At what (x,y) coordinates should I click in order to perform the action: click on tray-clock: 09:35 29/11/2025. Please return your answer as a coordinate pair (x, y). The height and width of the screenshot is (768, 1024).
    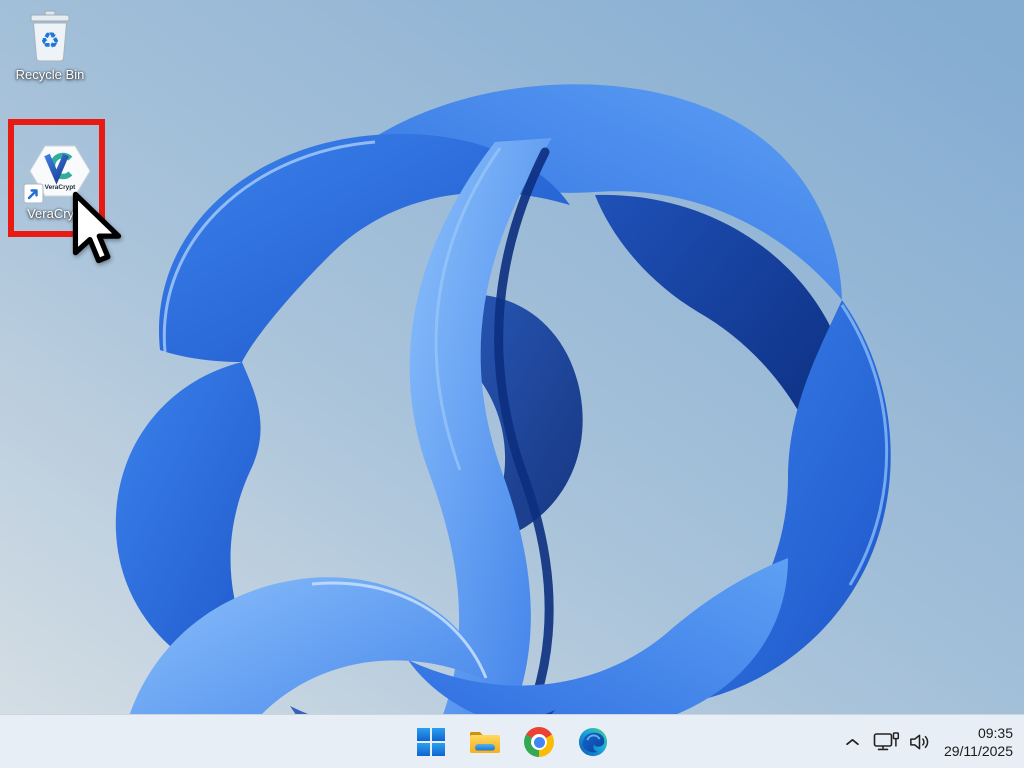
    Looking at the image, I should click on (978, 742).